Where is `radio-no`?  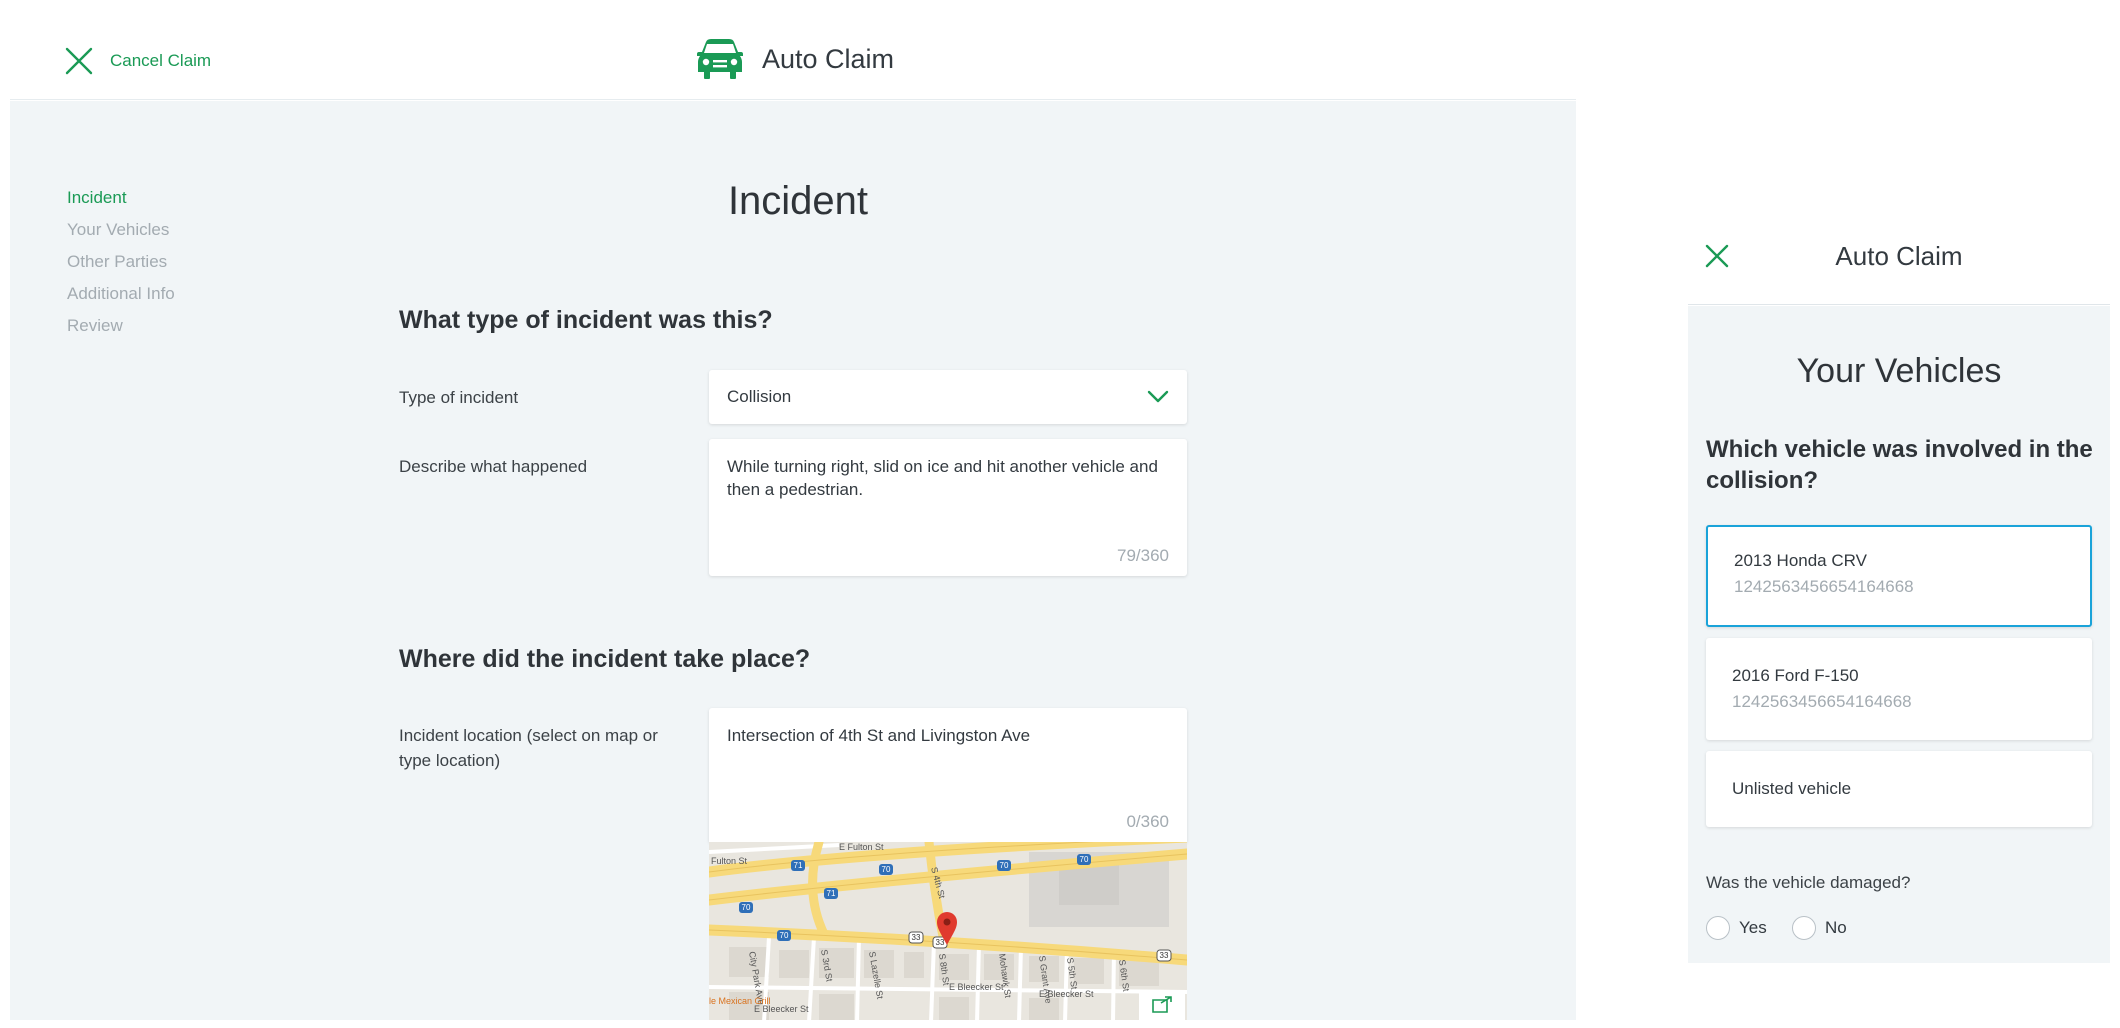
radio-no is located at coordinates (1804, 928).